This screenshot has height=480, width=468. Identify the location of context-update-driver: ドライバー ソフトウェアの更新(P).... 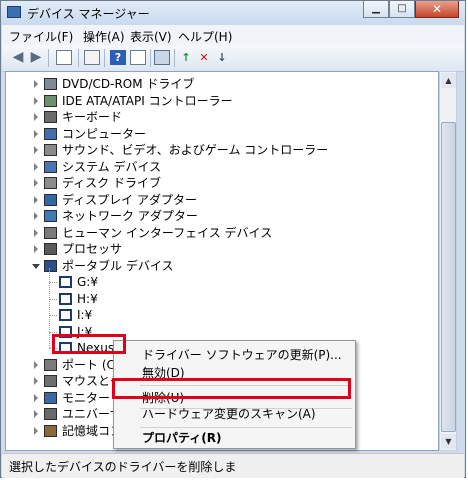
(234, 355).